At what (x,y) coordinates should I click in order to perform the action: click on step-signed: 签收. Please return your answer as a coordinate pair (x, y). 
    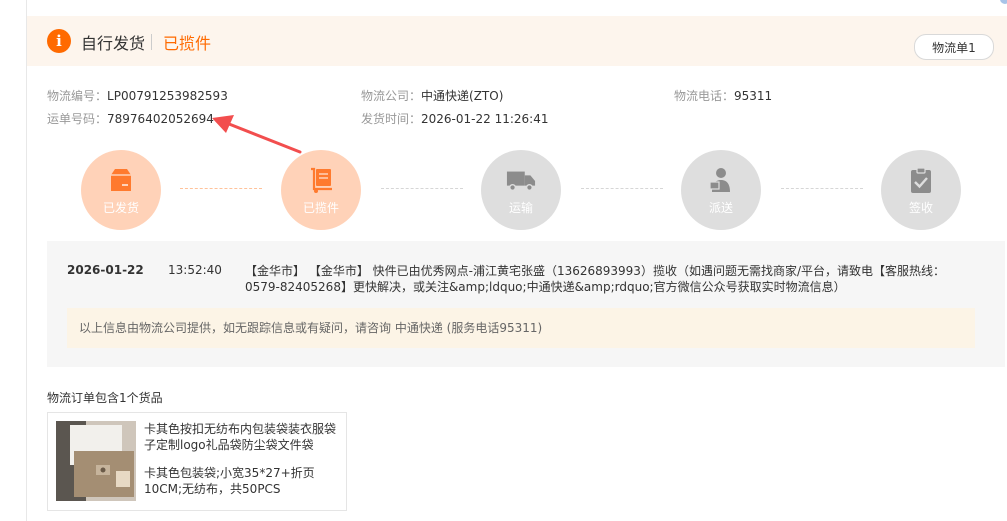
    Looking at the image, I should click on (921, 190).